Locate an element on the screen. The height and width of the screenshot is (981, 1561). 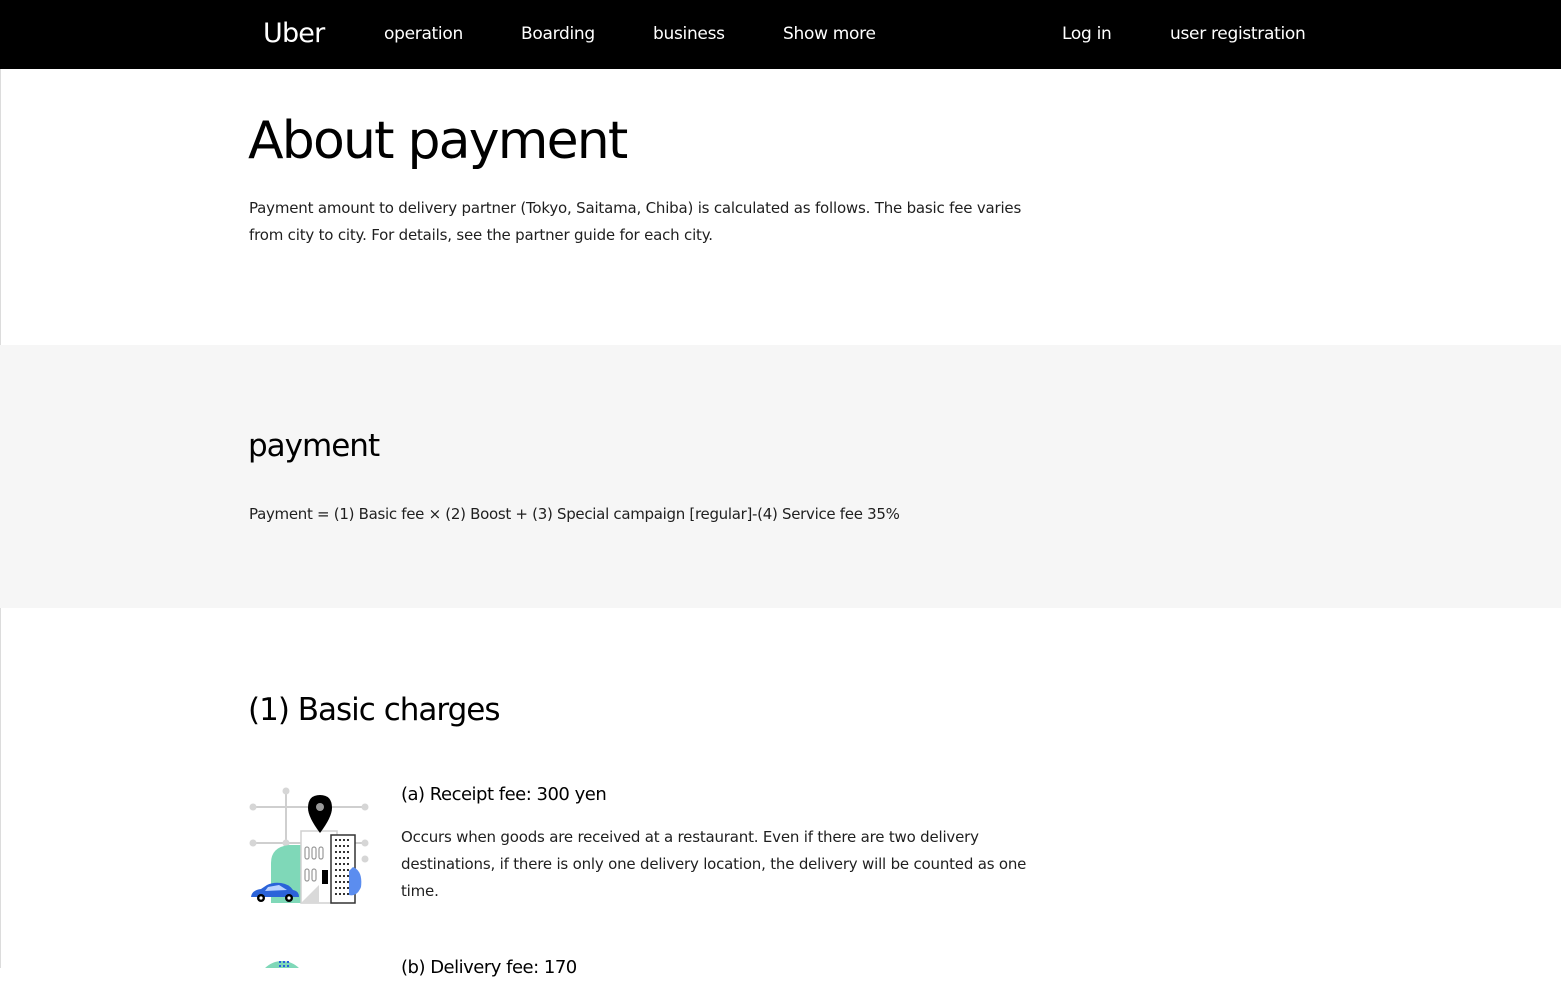
globe-city-icon is located at coordinates (309, 961).